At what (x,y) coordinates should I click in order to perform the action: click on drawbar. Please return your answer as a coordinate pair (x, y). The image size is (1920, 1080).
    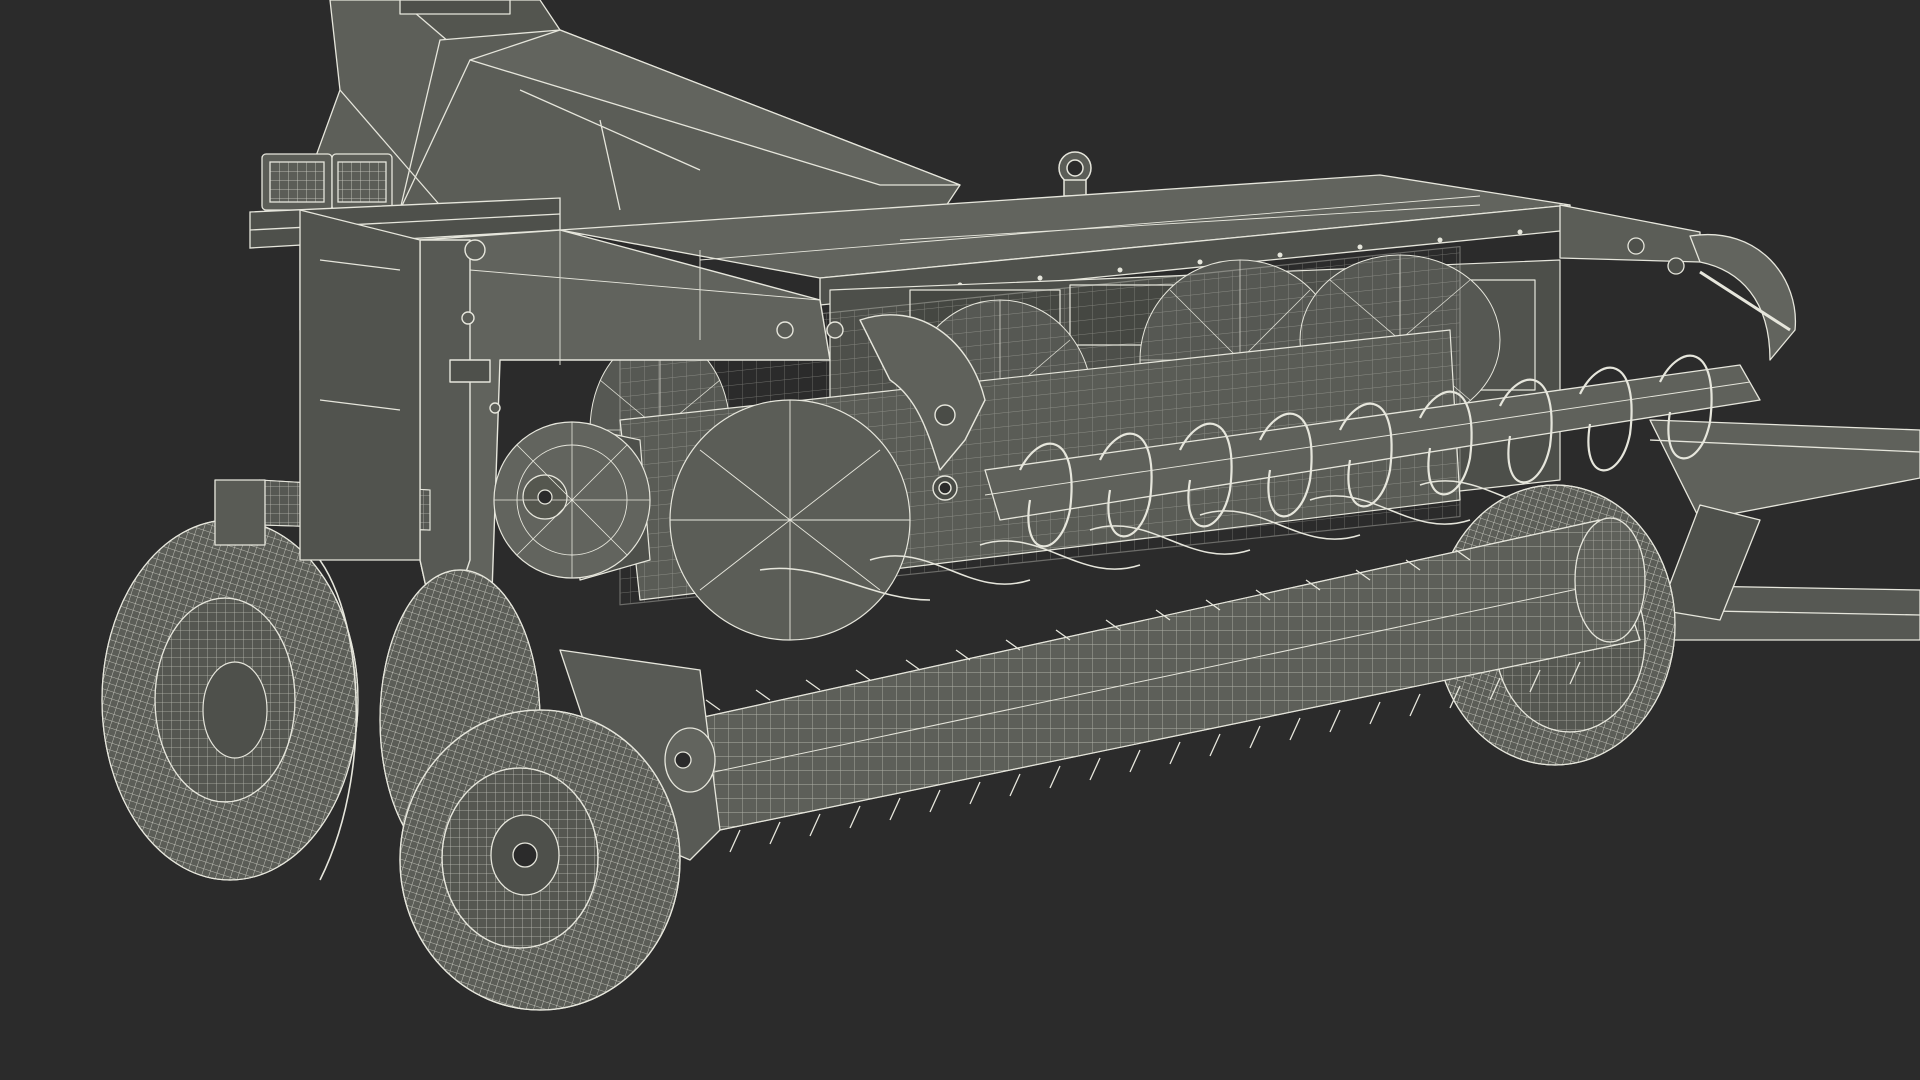
    Looking at the image, I should click on (1779, 530).